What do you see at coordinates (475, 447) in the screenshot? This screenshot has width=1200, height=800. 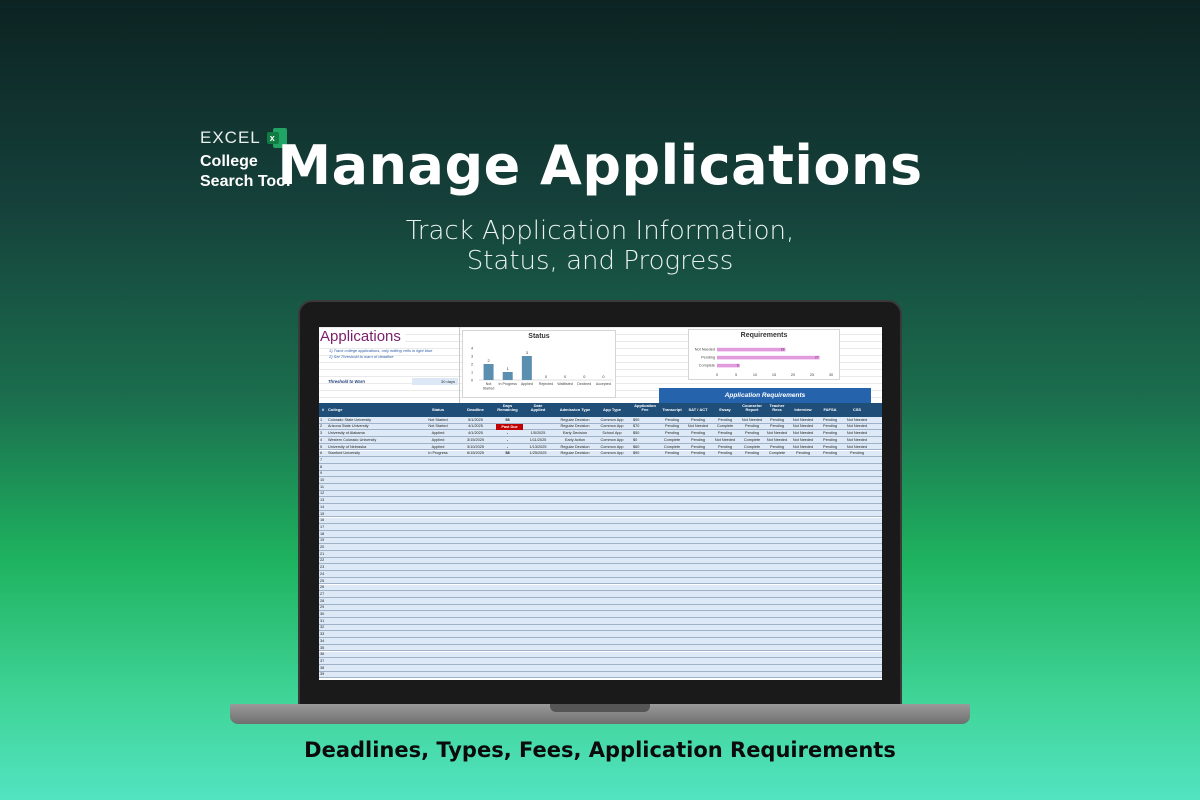 I see `cell-deadline: 3/10/2025` at bounding box center [475, 447].